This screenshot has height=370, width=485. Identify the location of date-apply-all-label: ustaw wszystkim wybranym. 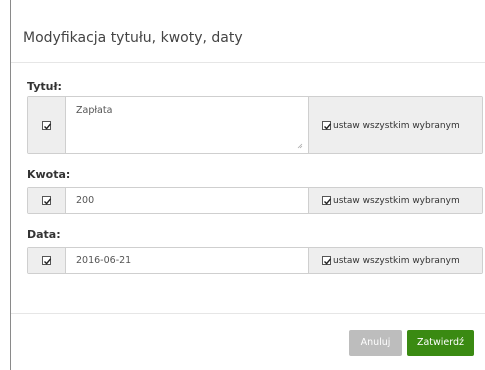
(396, 261).